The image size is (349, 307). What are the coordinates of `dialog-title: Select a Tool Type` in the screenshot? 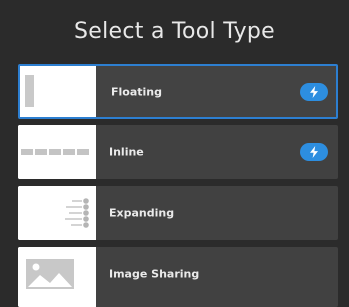 It's located at (174, 31).